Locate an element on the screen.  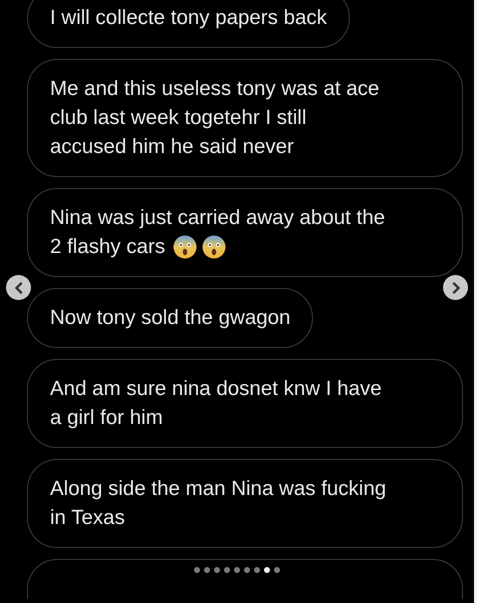
message-text: Me and this useless tony was at ace club last week togetehr I still accused him he said never is located at coordinates (215, 118).